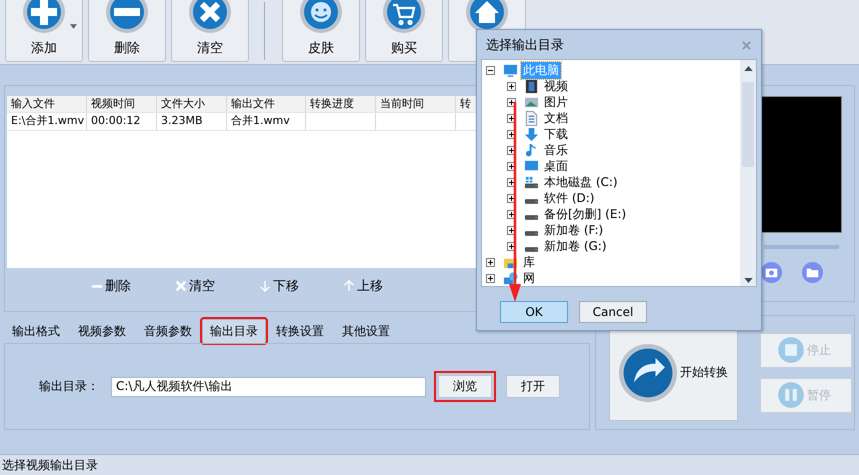 This screenshot has height=475, width=859. What do you see at coordinates (122, 121) in the screenshot?
I see `table-cell: 00:00:12` at bounding box center [122, 121].